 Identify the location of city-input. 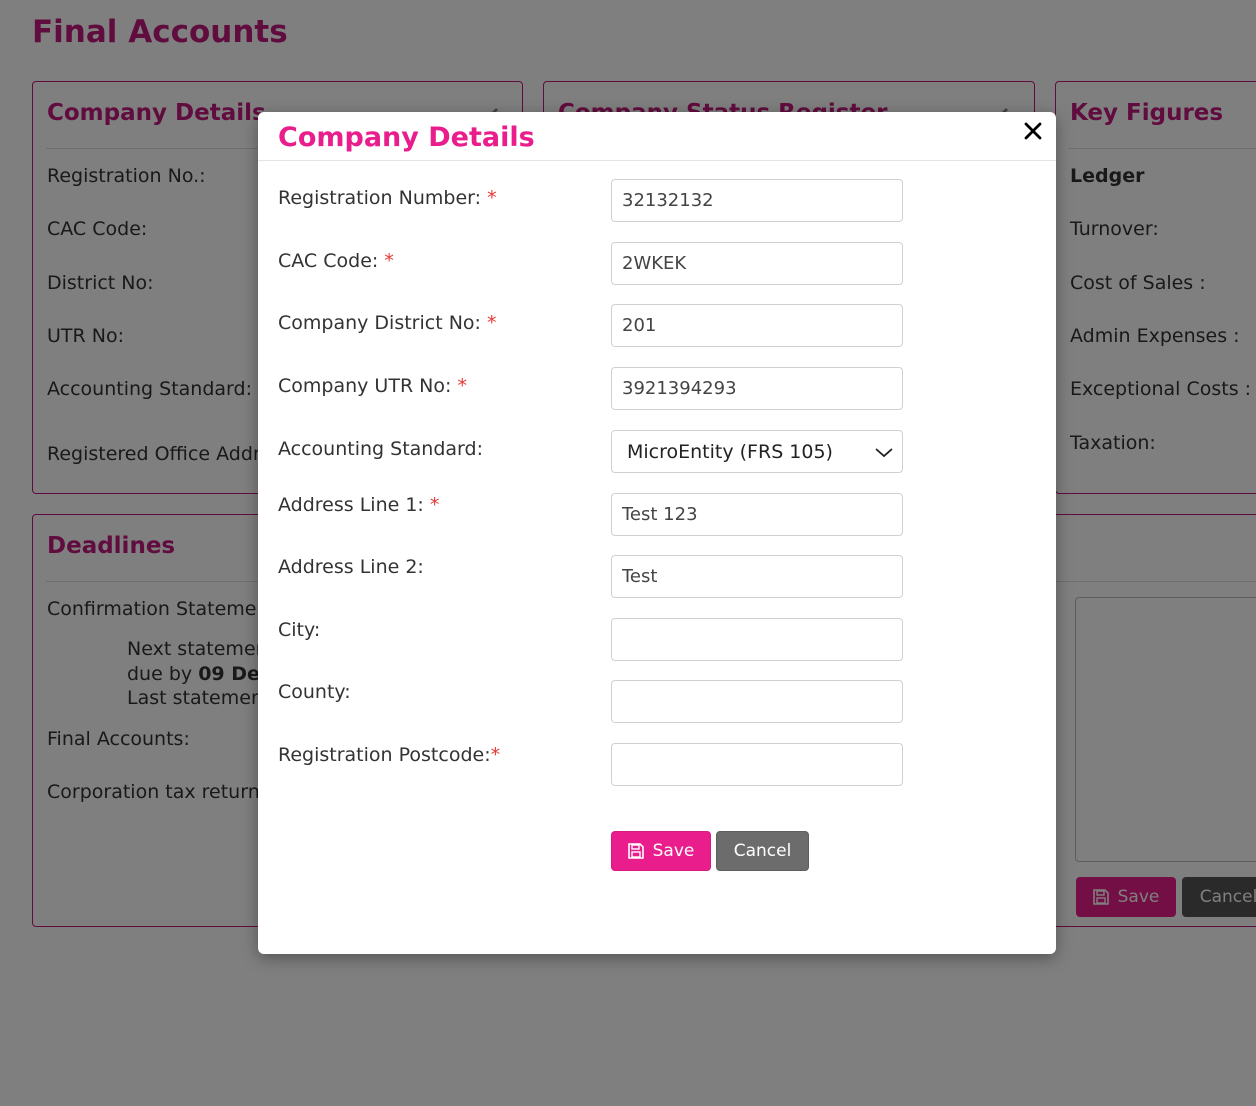
(757, 639).